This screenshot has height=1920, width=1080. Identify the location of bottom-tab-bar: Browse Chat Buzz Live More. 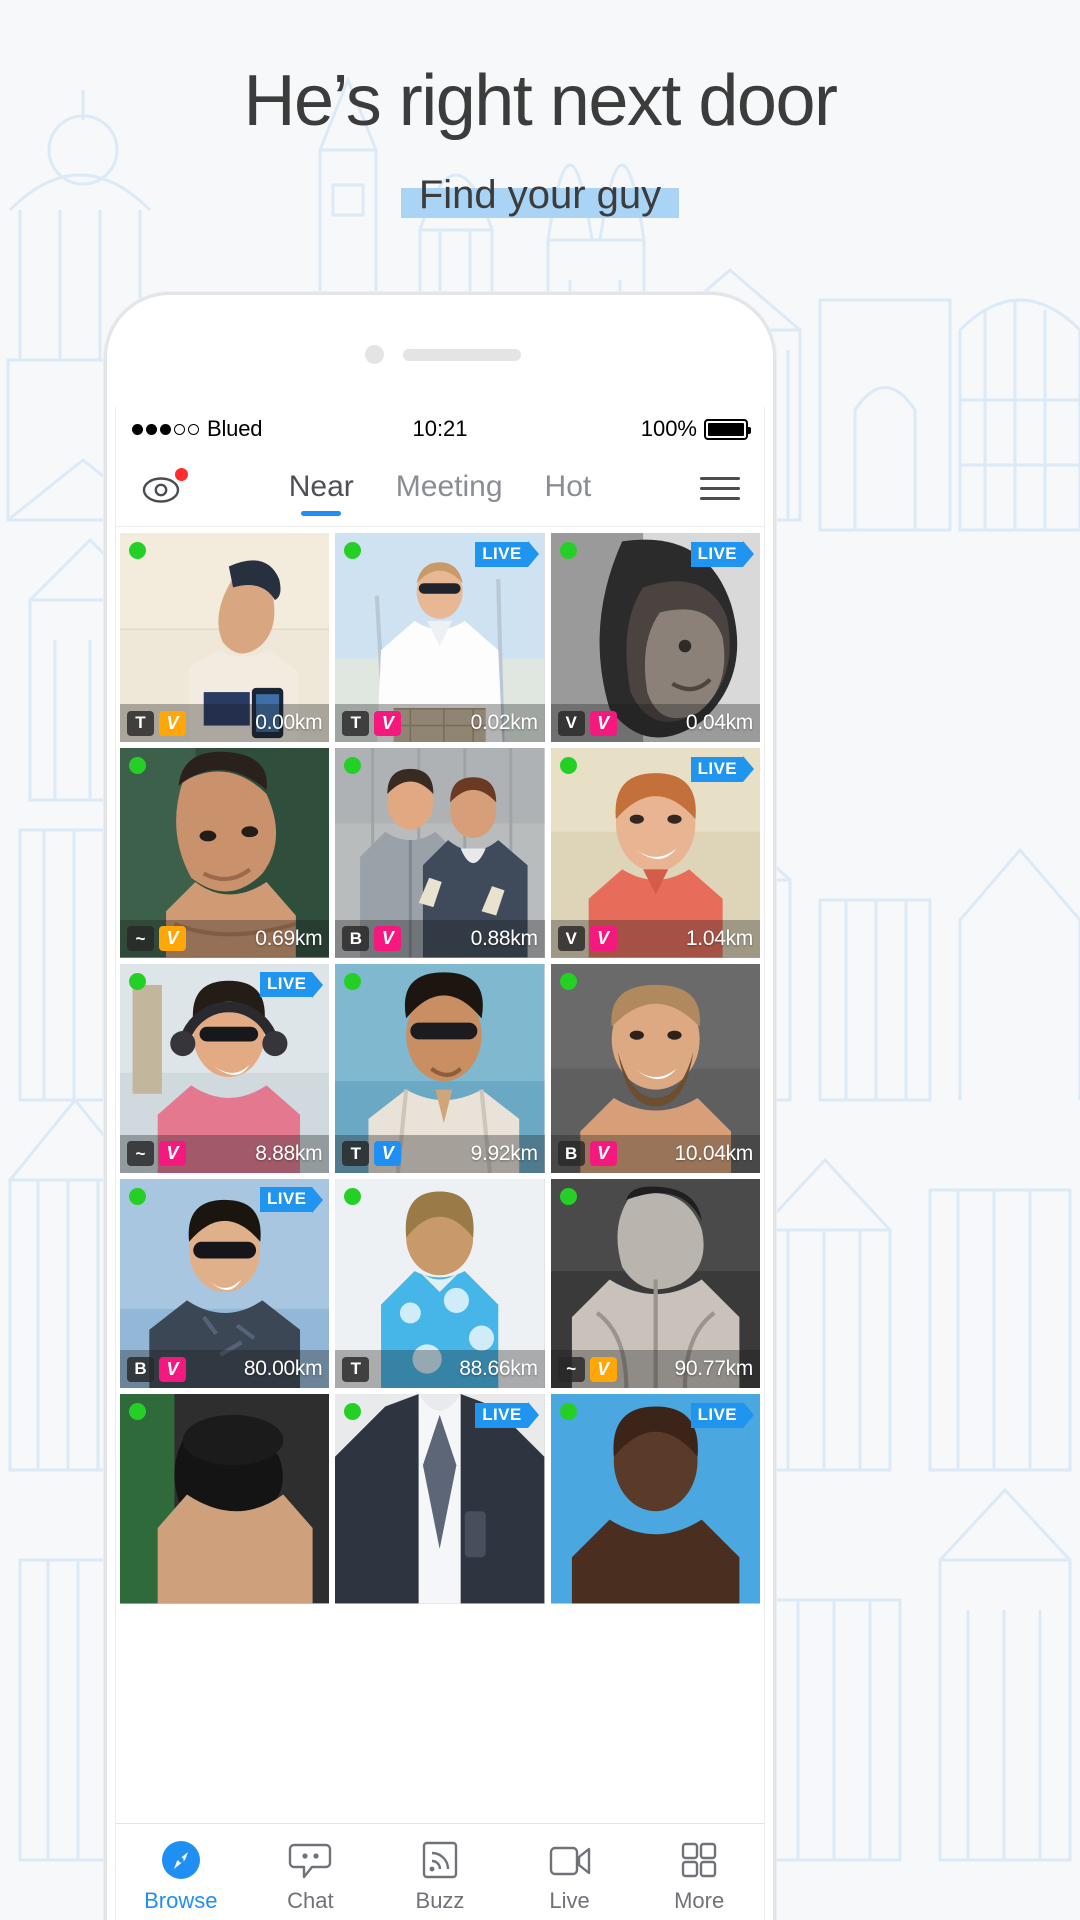
(440, 1871).